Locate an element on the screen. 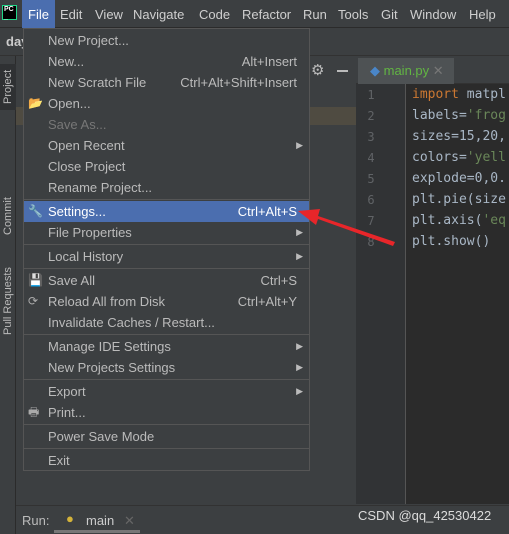 This screenshot has width=509, height=534. line-number: 3 is located at coordinates (371, 137).